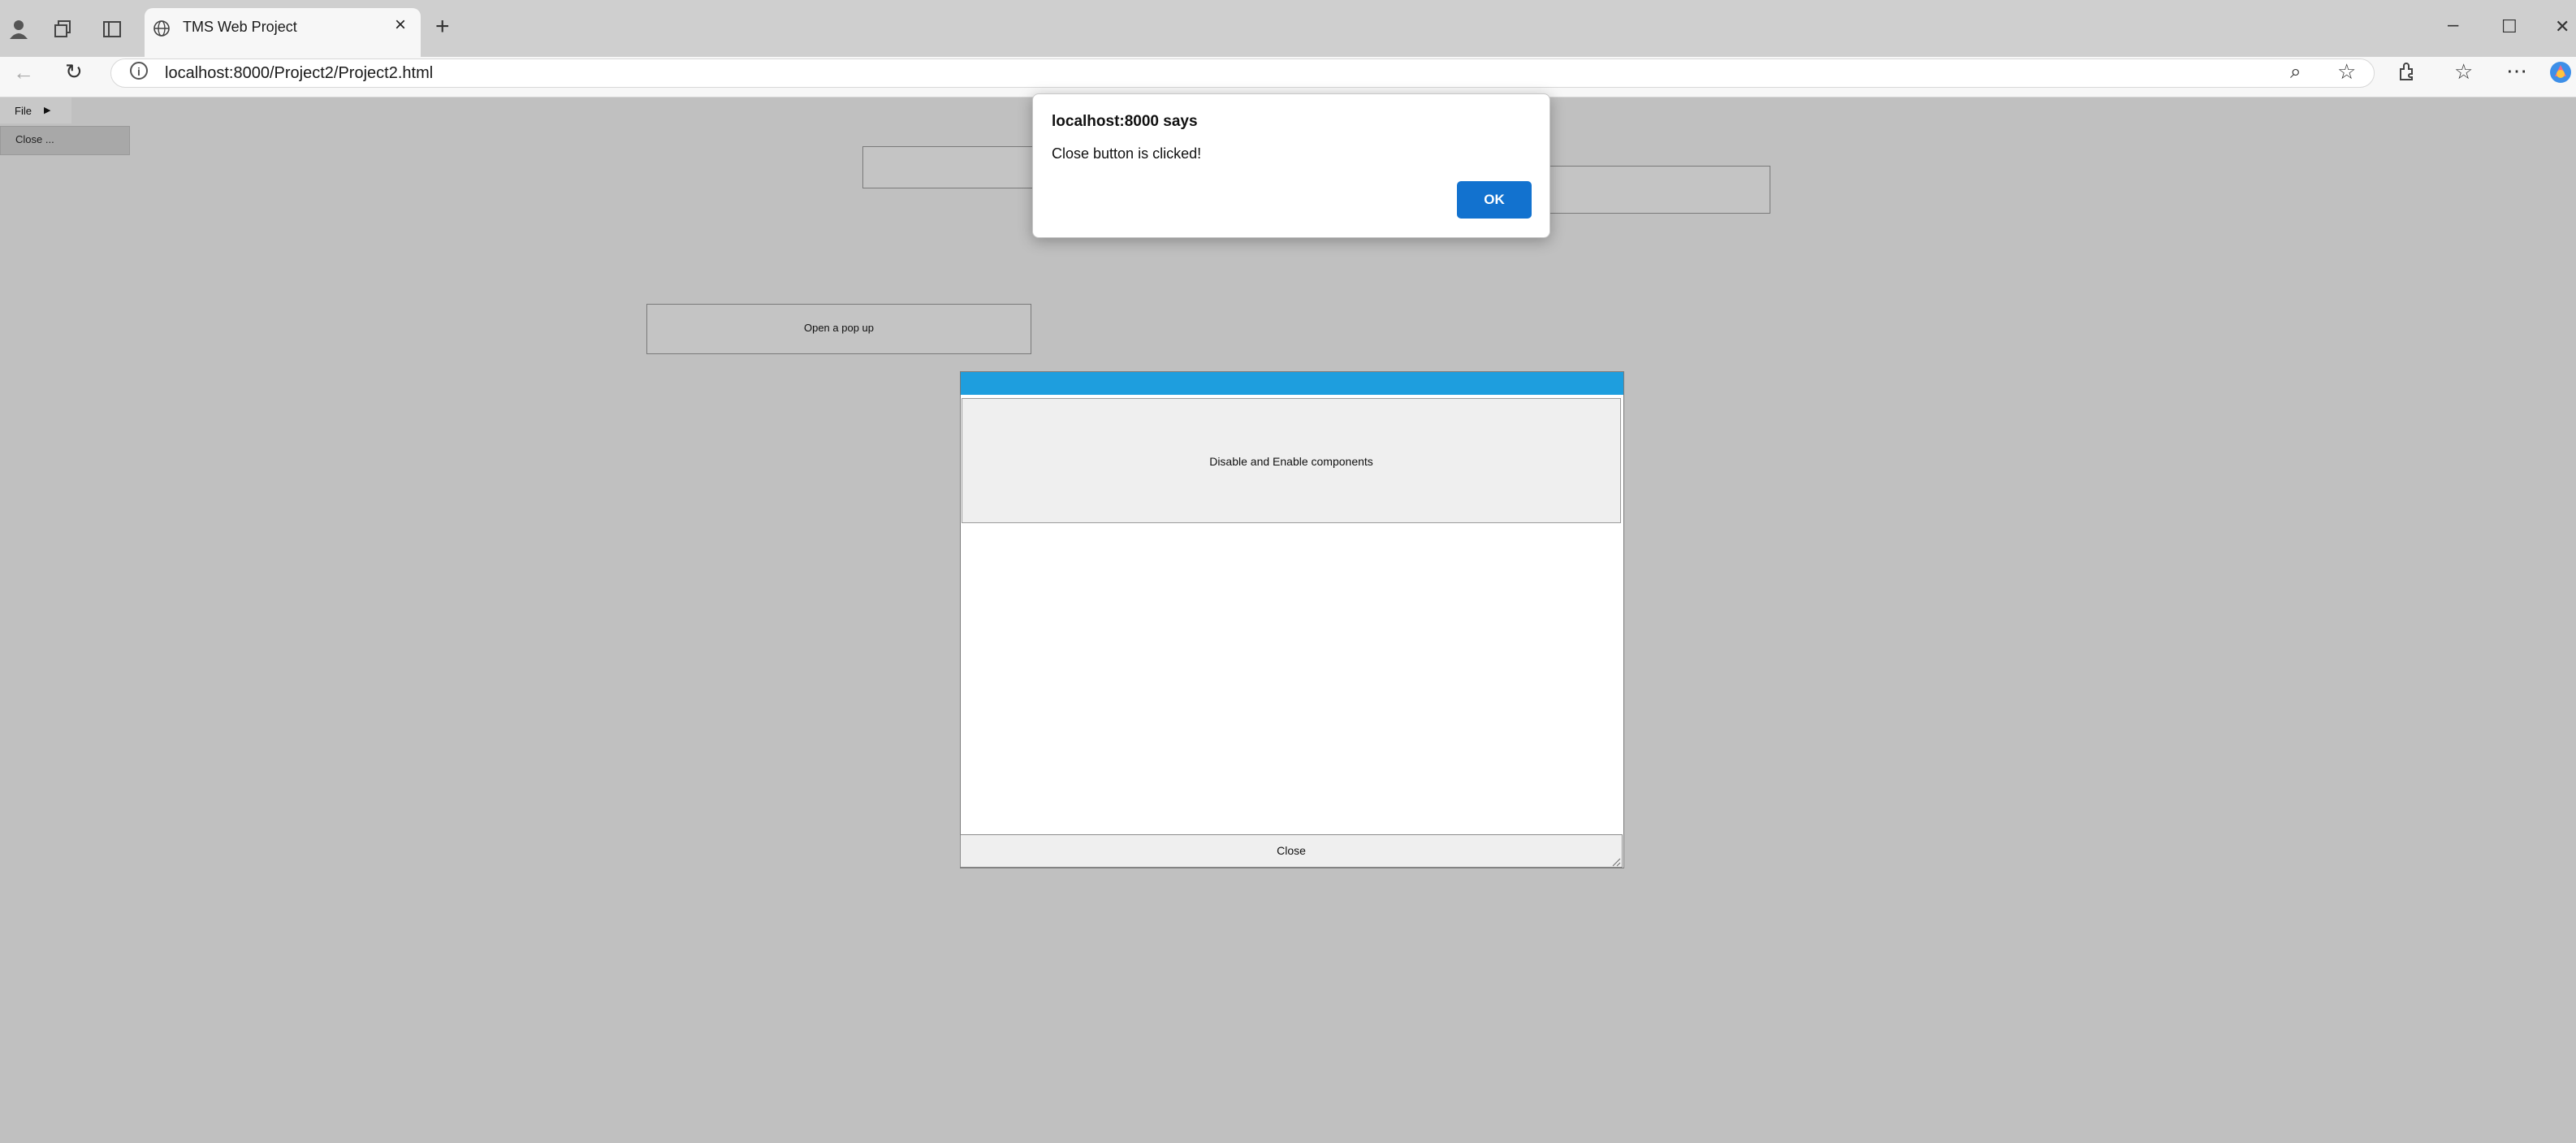  I want to click on menu-bar, so click(36, 110).